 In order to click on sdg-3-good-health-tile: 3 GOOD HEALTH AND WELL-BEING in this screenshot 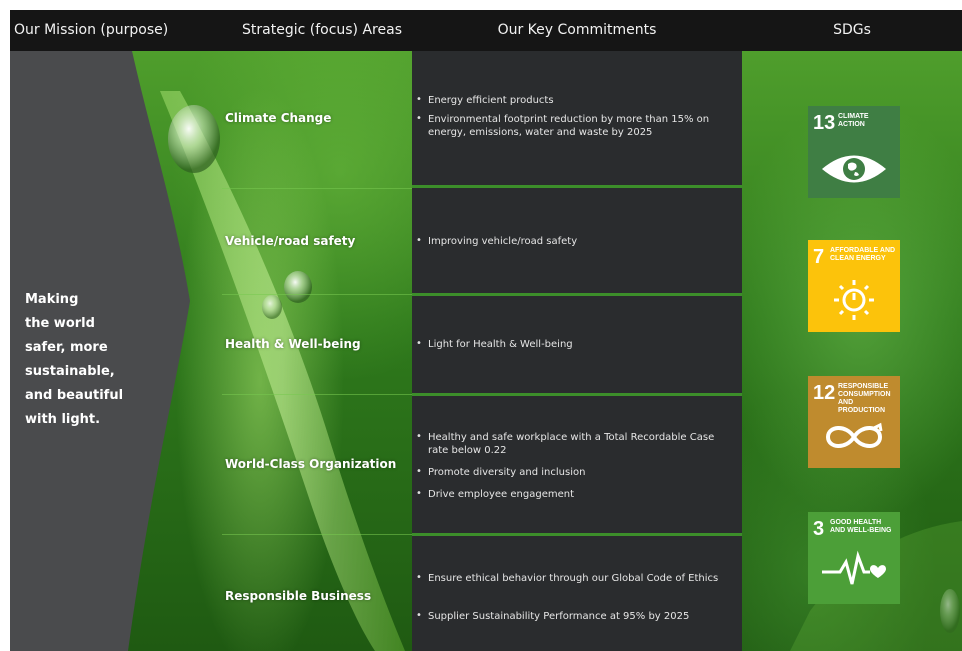, I will do `click(854, 558)`.